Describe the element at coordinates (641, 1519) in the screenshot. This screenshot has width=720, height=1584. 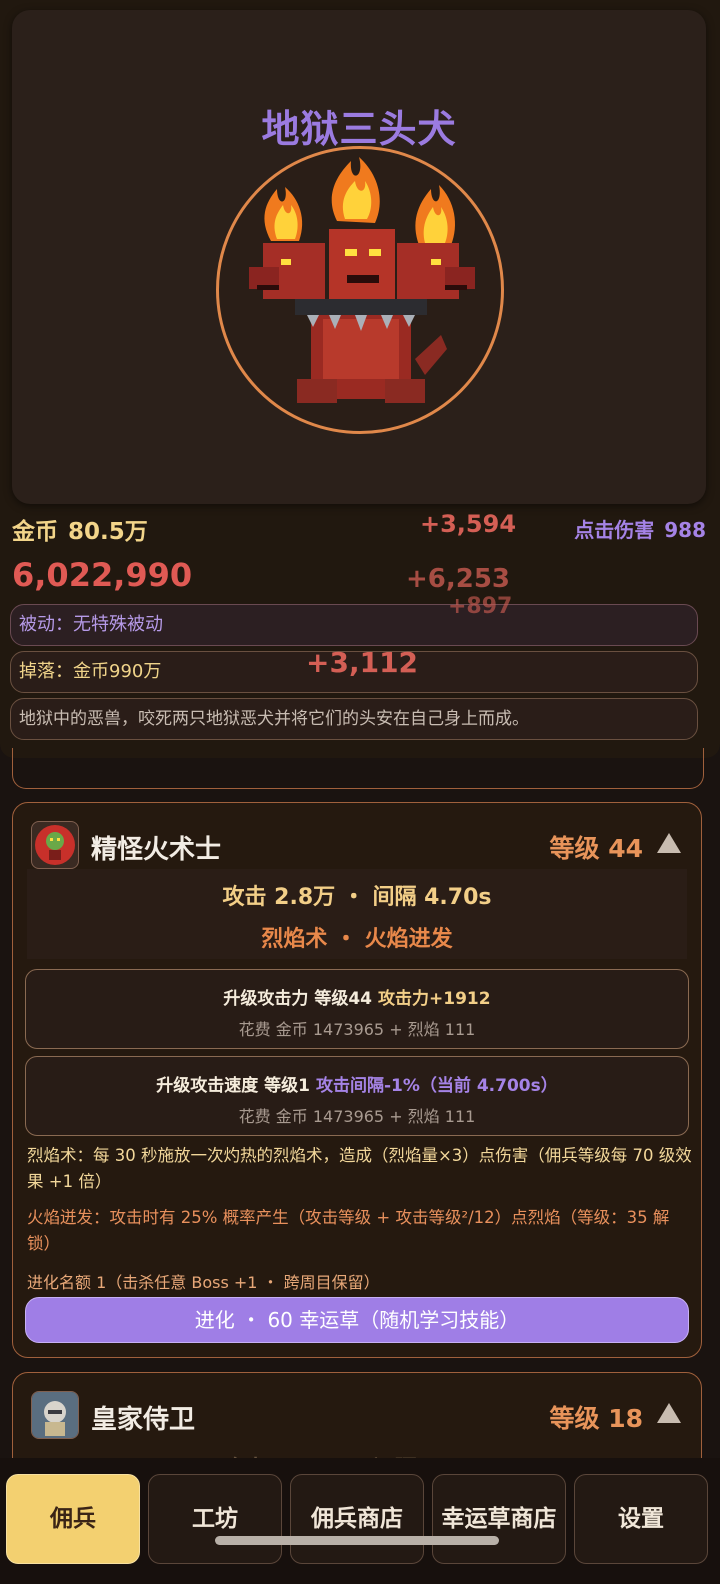
I see `tab-settings: 设置` at that location.